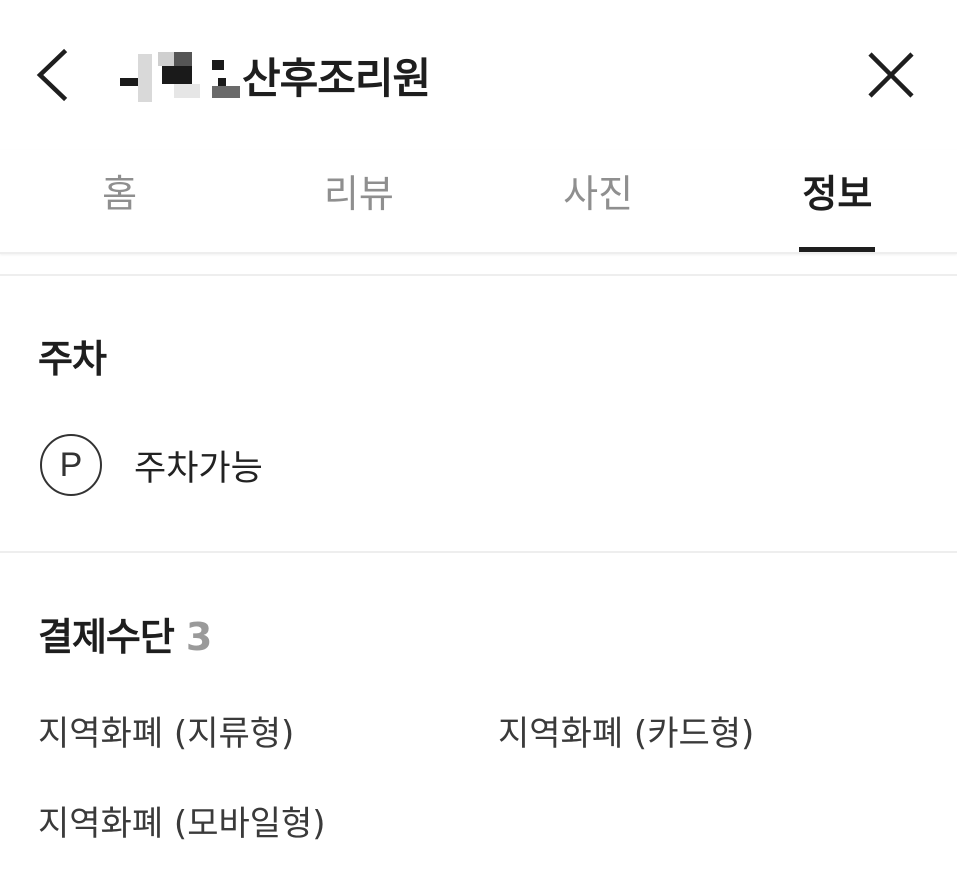  Describe the element at coordinates (198, 637) in the screenshot. I see `payment-count: 3` at that location.